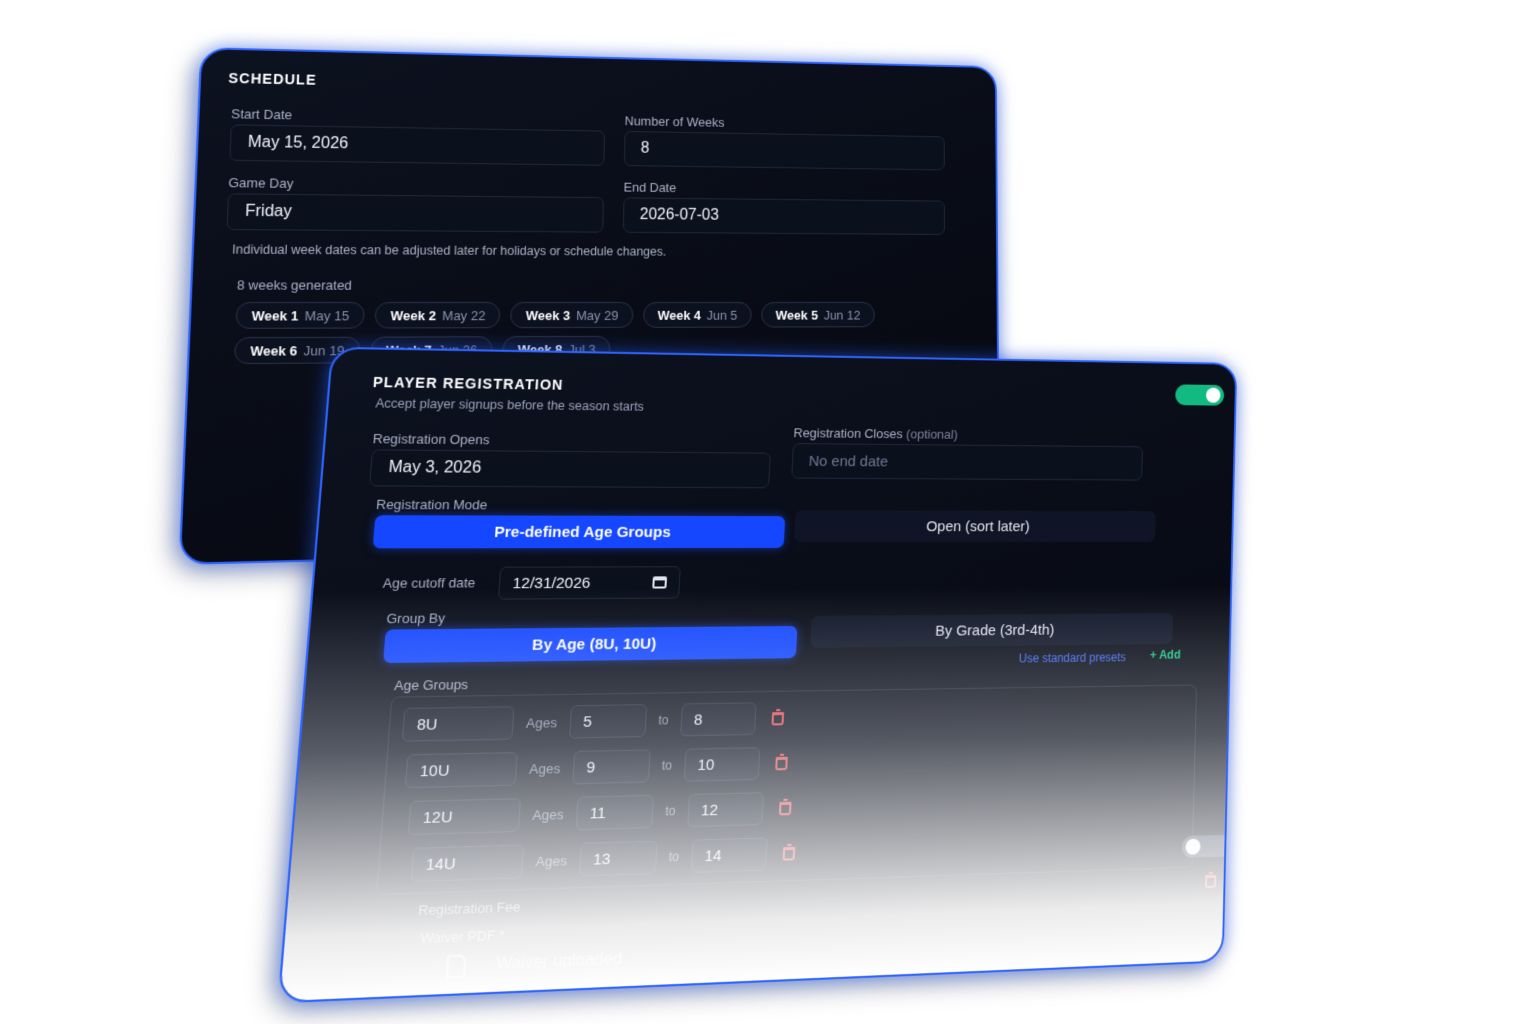 Image resolution: width=1536 pixels, height=1024 pixels. What do you see at coordinates (551, 583) in the screenshot?
I see `age-cutoff-value: 12/31/2026` at bounding box center [551, 583].